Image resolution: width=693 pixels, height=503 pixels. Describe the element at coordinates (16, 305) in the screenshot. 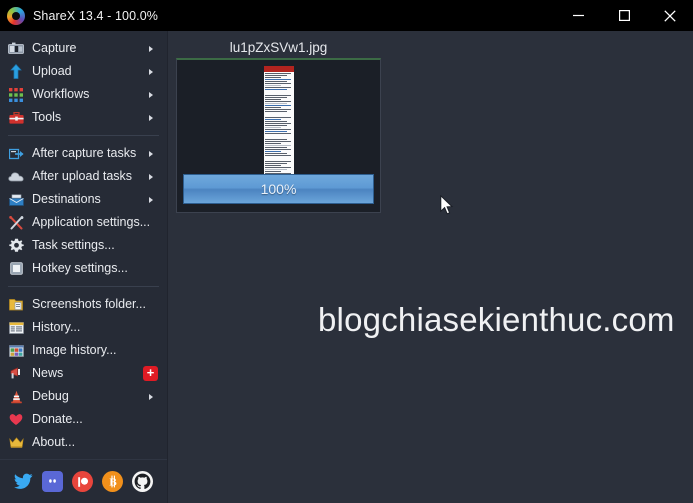

I see `folder-icon` at that location.